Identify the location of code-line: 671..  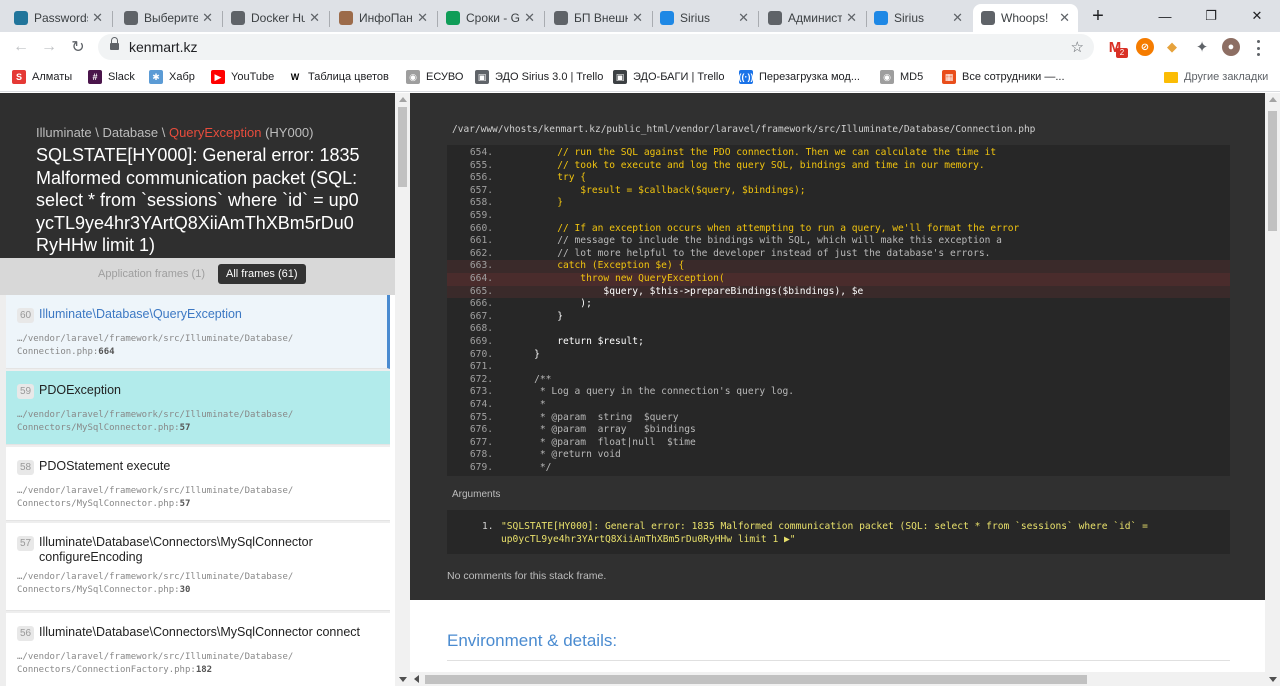
(838, 367).